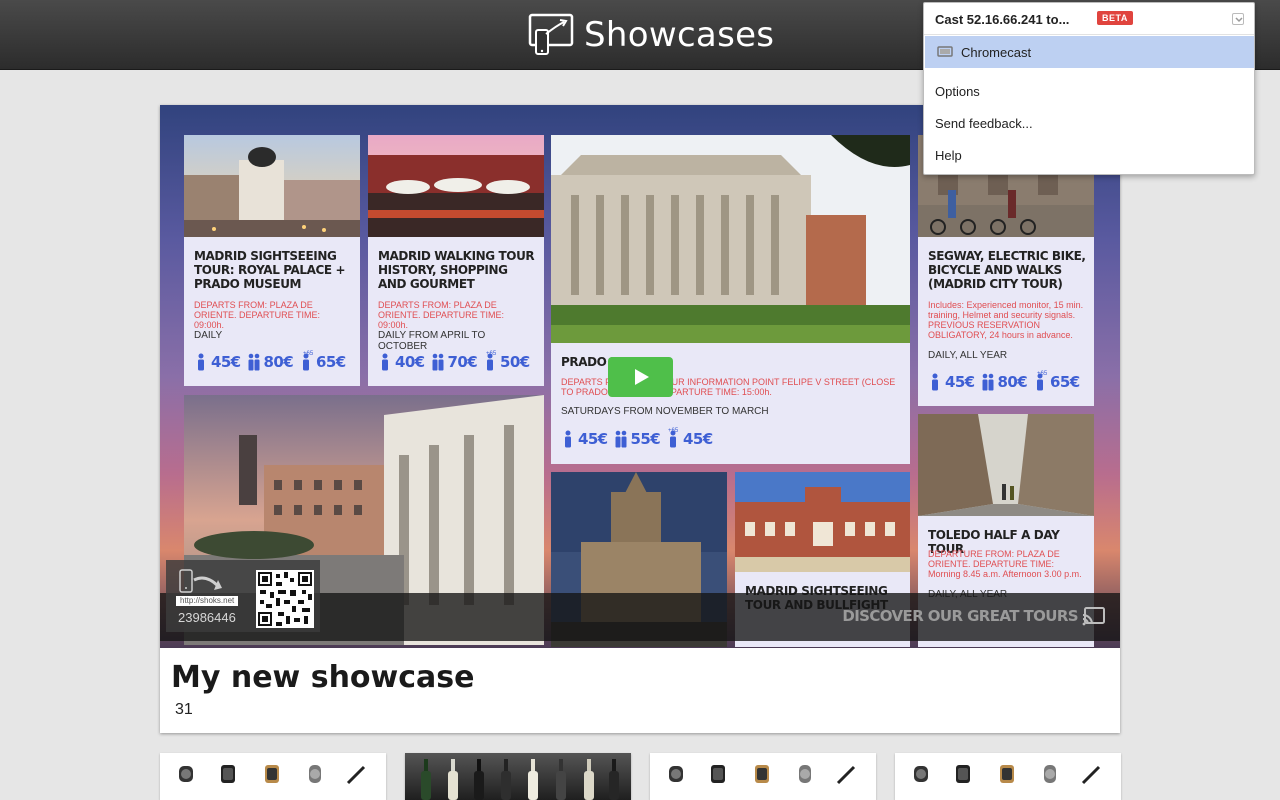 Image resolution: width=1280 pixels, height=800 pixels. I want to click on phone-to-screen-icon, so click(200, 581).